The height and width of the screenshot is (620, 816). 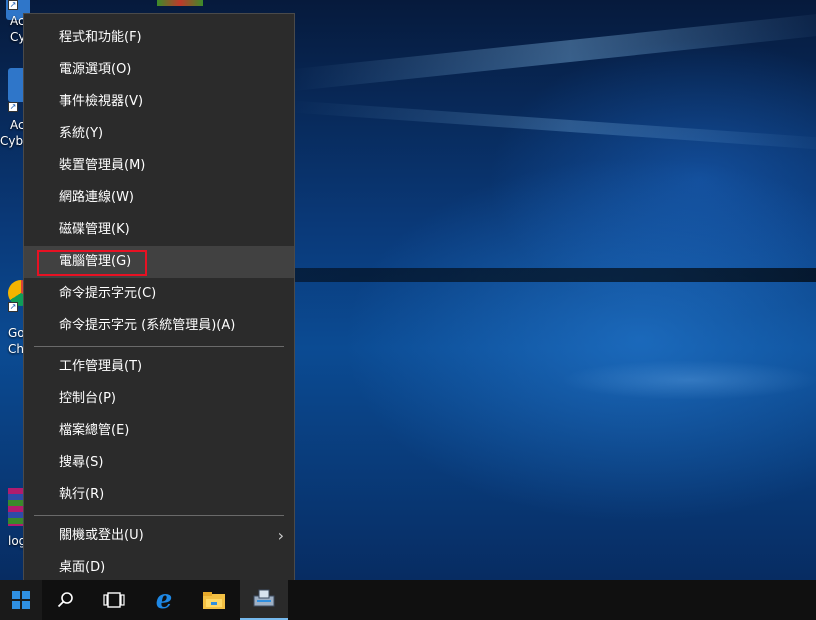 I want to click on menu-item-label: 桌面(D), so click(x=82, y=567).